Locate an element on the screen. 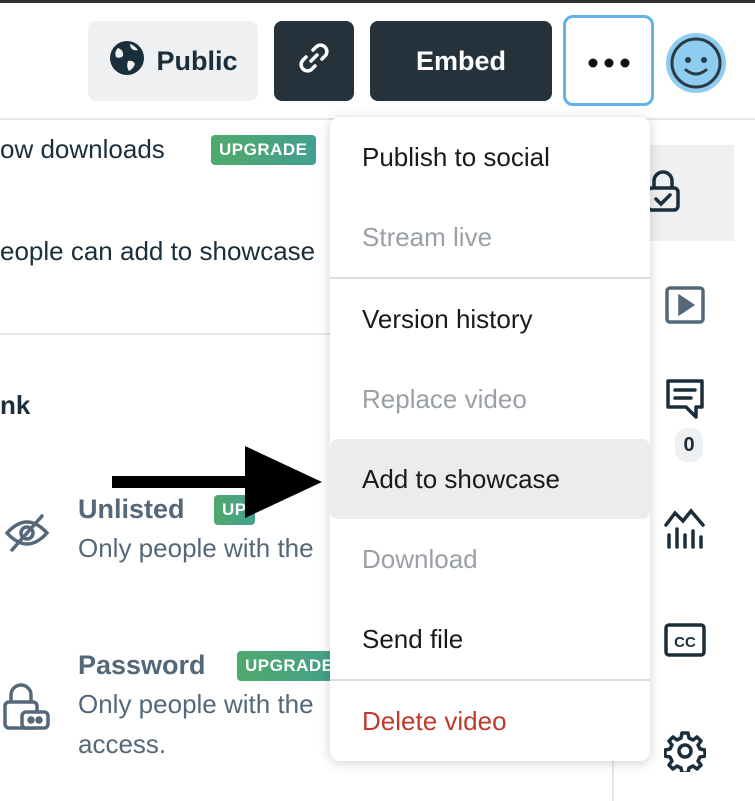 The image size is (755, 801). sidebar-item-comments is located at coordinates (685, 401).